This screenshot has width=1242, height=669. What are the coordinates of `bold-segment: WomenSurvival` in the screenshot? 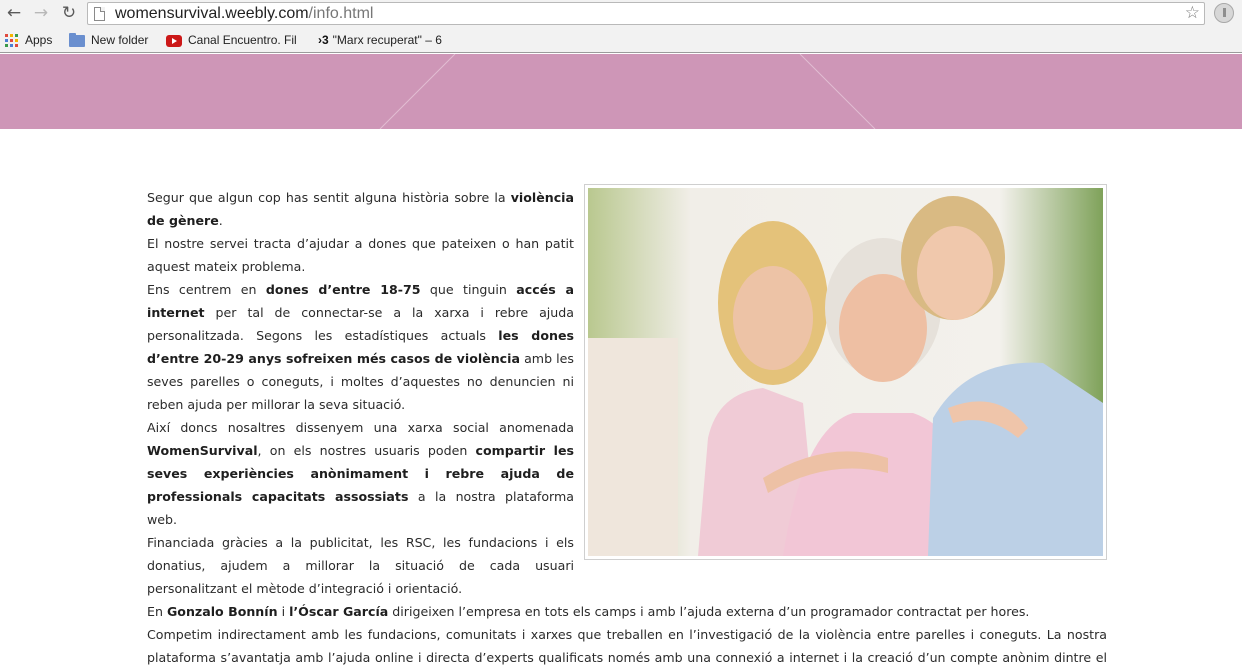 It's located at (202, 450).